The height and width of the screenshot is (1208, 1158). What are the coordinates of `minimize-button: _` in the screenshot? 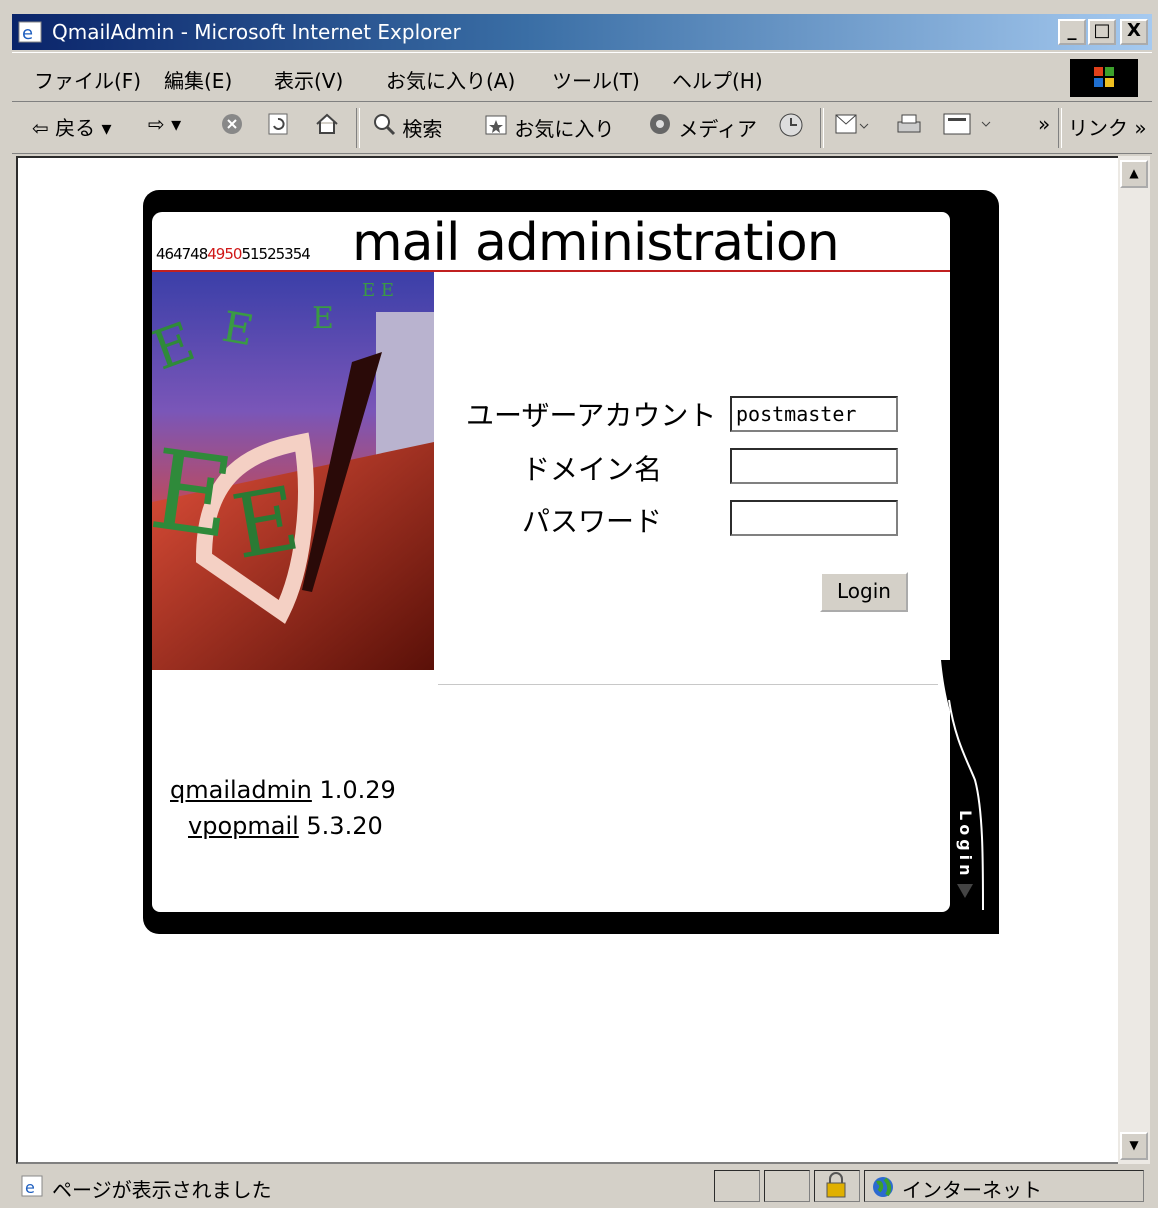 It's located at (1072, 32).